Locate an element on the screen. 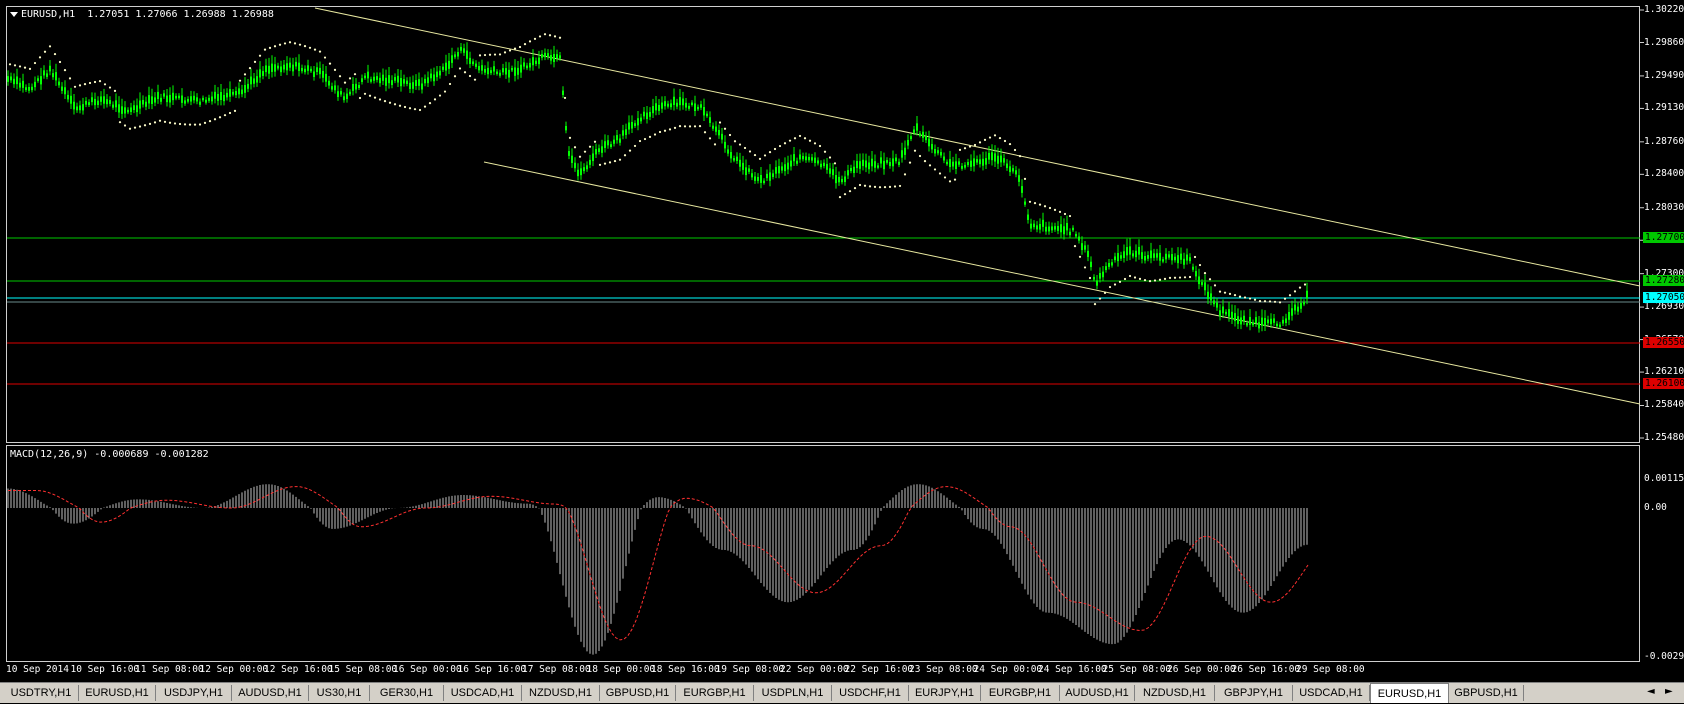 This screenshot has width=1684, height=704. time-axis-label: 18 Sep 00:00 is located at coordinates (621, 669).